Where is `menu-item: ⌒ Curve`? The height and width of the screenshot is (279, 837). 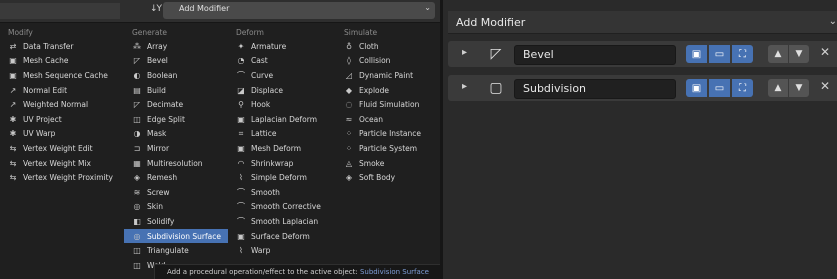
menu-item: ⌒ Curve is located at coordinates (282, 75).